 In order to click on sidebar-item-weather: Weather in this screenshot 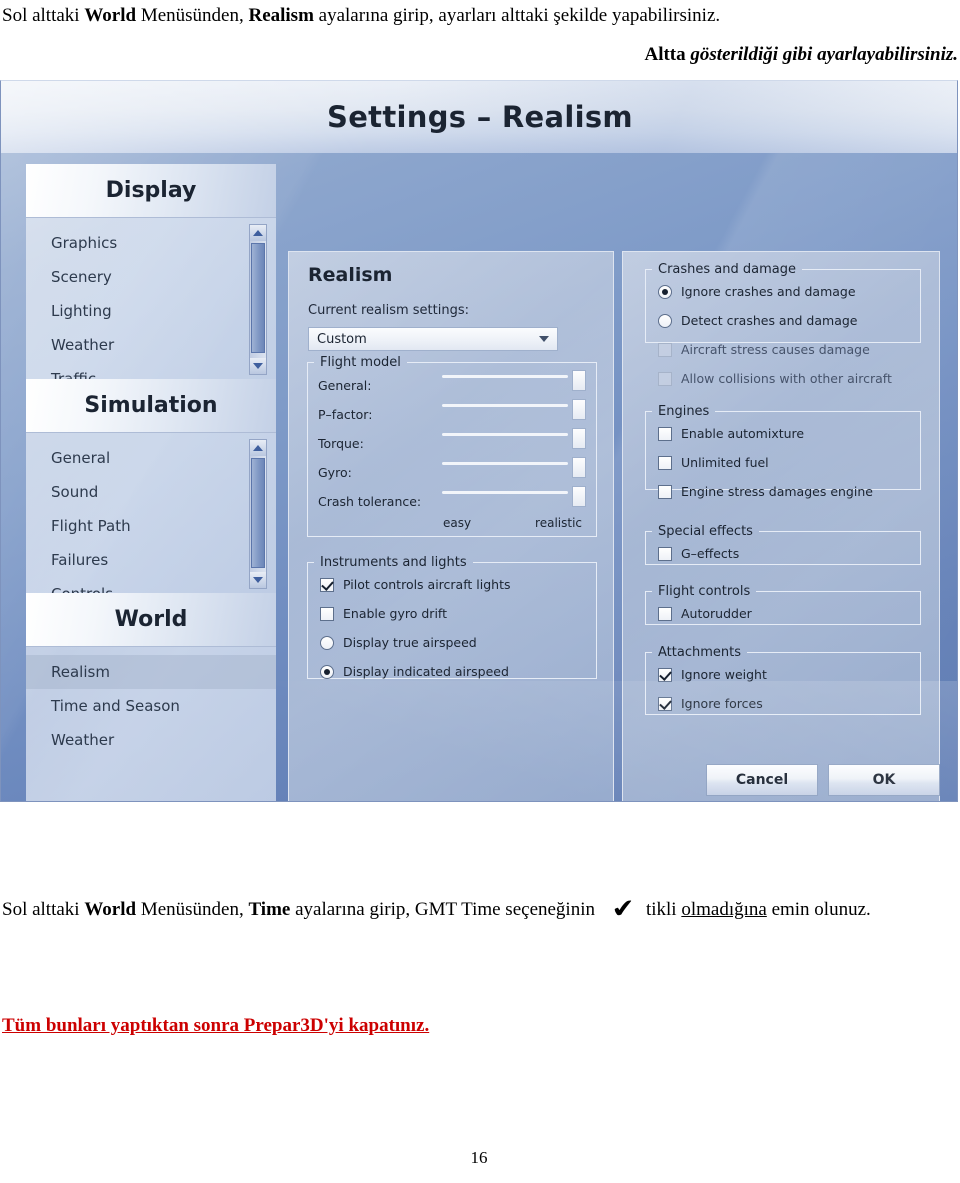, I will do `click(151, 345)`.